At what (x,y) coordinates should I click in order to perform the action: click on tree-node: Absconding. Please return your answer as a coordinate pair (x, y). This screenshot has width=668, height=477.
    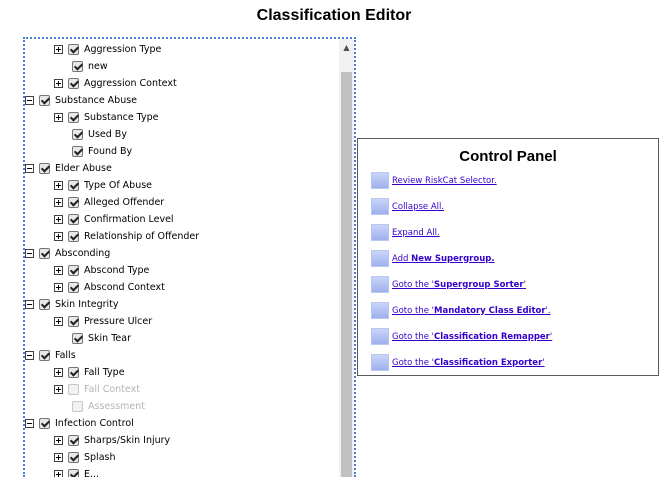
    Looking at the image, I should click on (67, 253).